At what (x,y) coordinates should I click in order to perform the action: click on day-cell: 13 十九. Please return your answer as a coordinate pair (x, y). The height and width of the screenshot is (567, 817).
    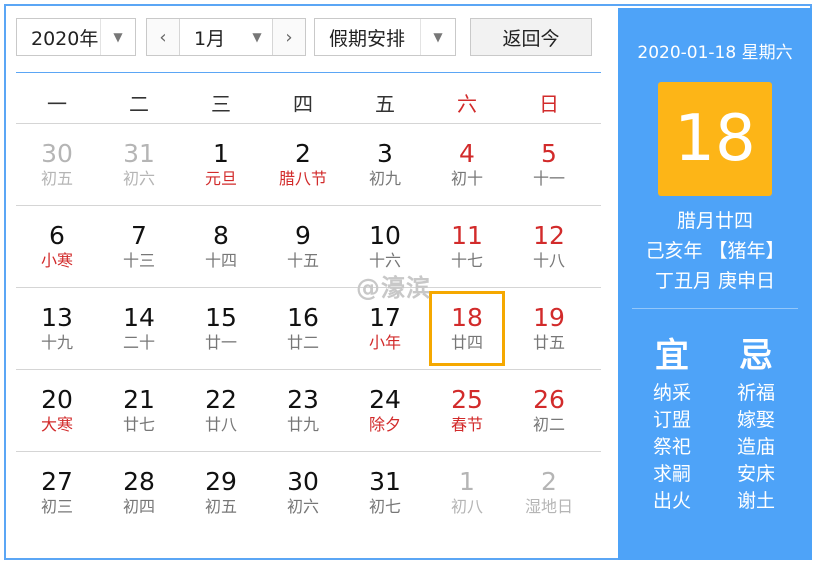
    Looking at the image, I should click on (57, 328).